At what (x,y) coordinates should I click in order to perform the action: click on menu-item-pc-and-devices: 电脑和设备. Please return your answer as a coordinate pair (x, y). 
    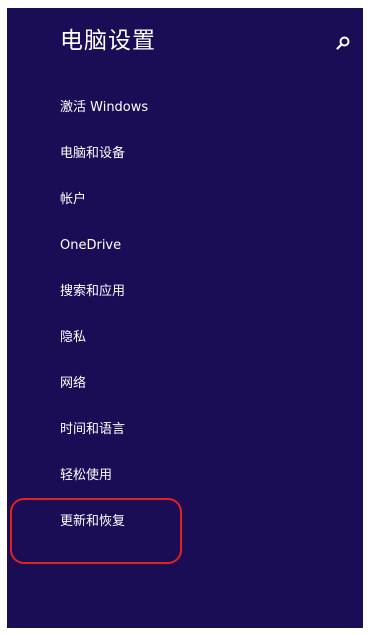
    Looking at the image, I should click on (92, 154).